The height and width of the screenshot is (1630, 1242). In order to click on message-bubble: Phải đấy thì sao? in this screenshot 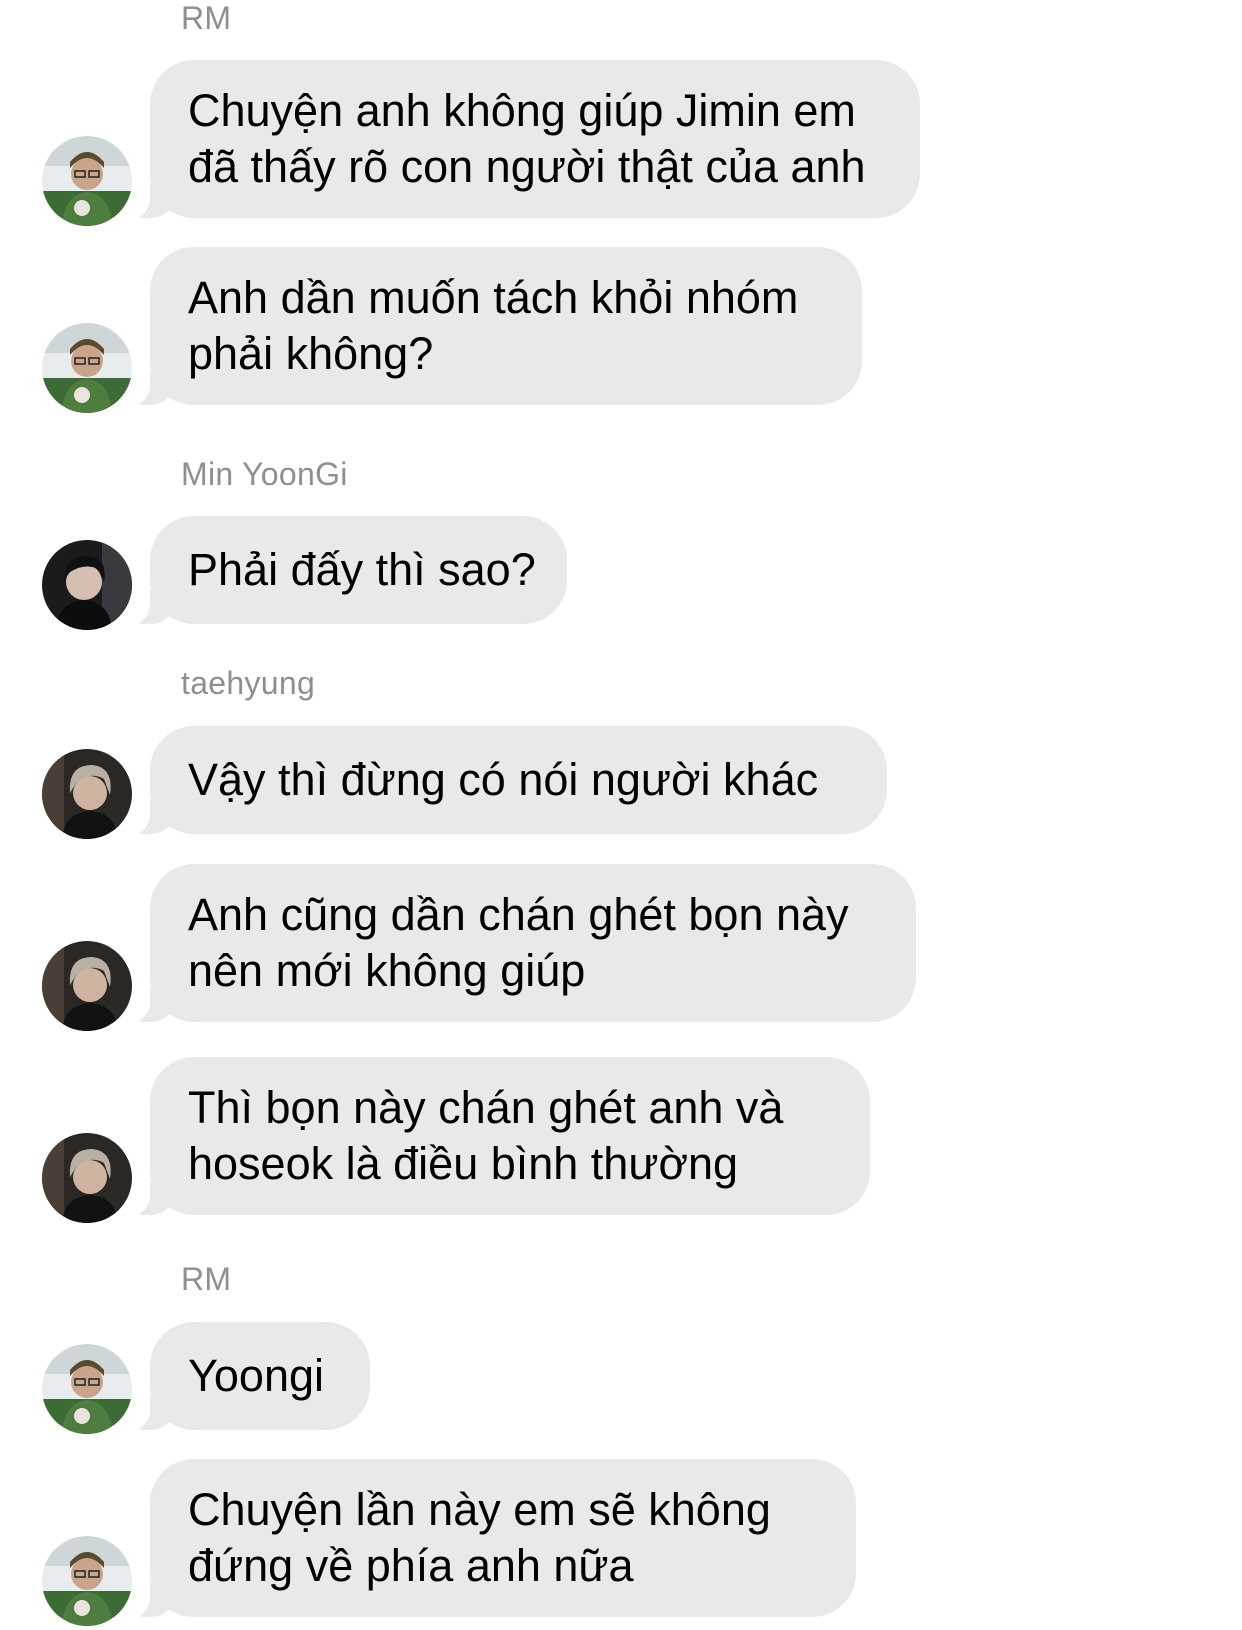, I will do `click(347, 570)`.